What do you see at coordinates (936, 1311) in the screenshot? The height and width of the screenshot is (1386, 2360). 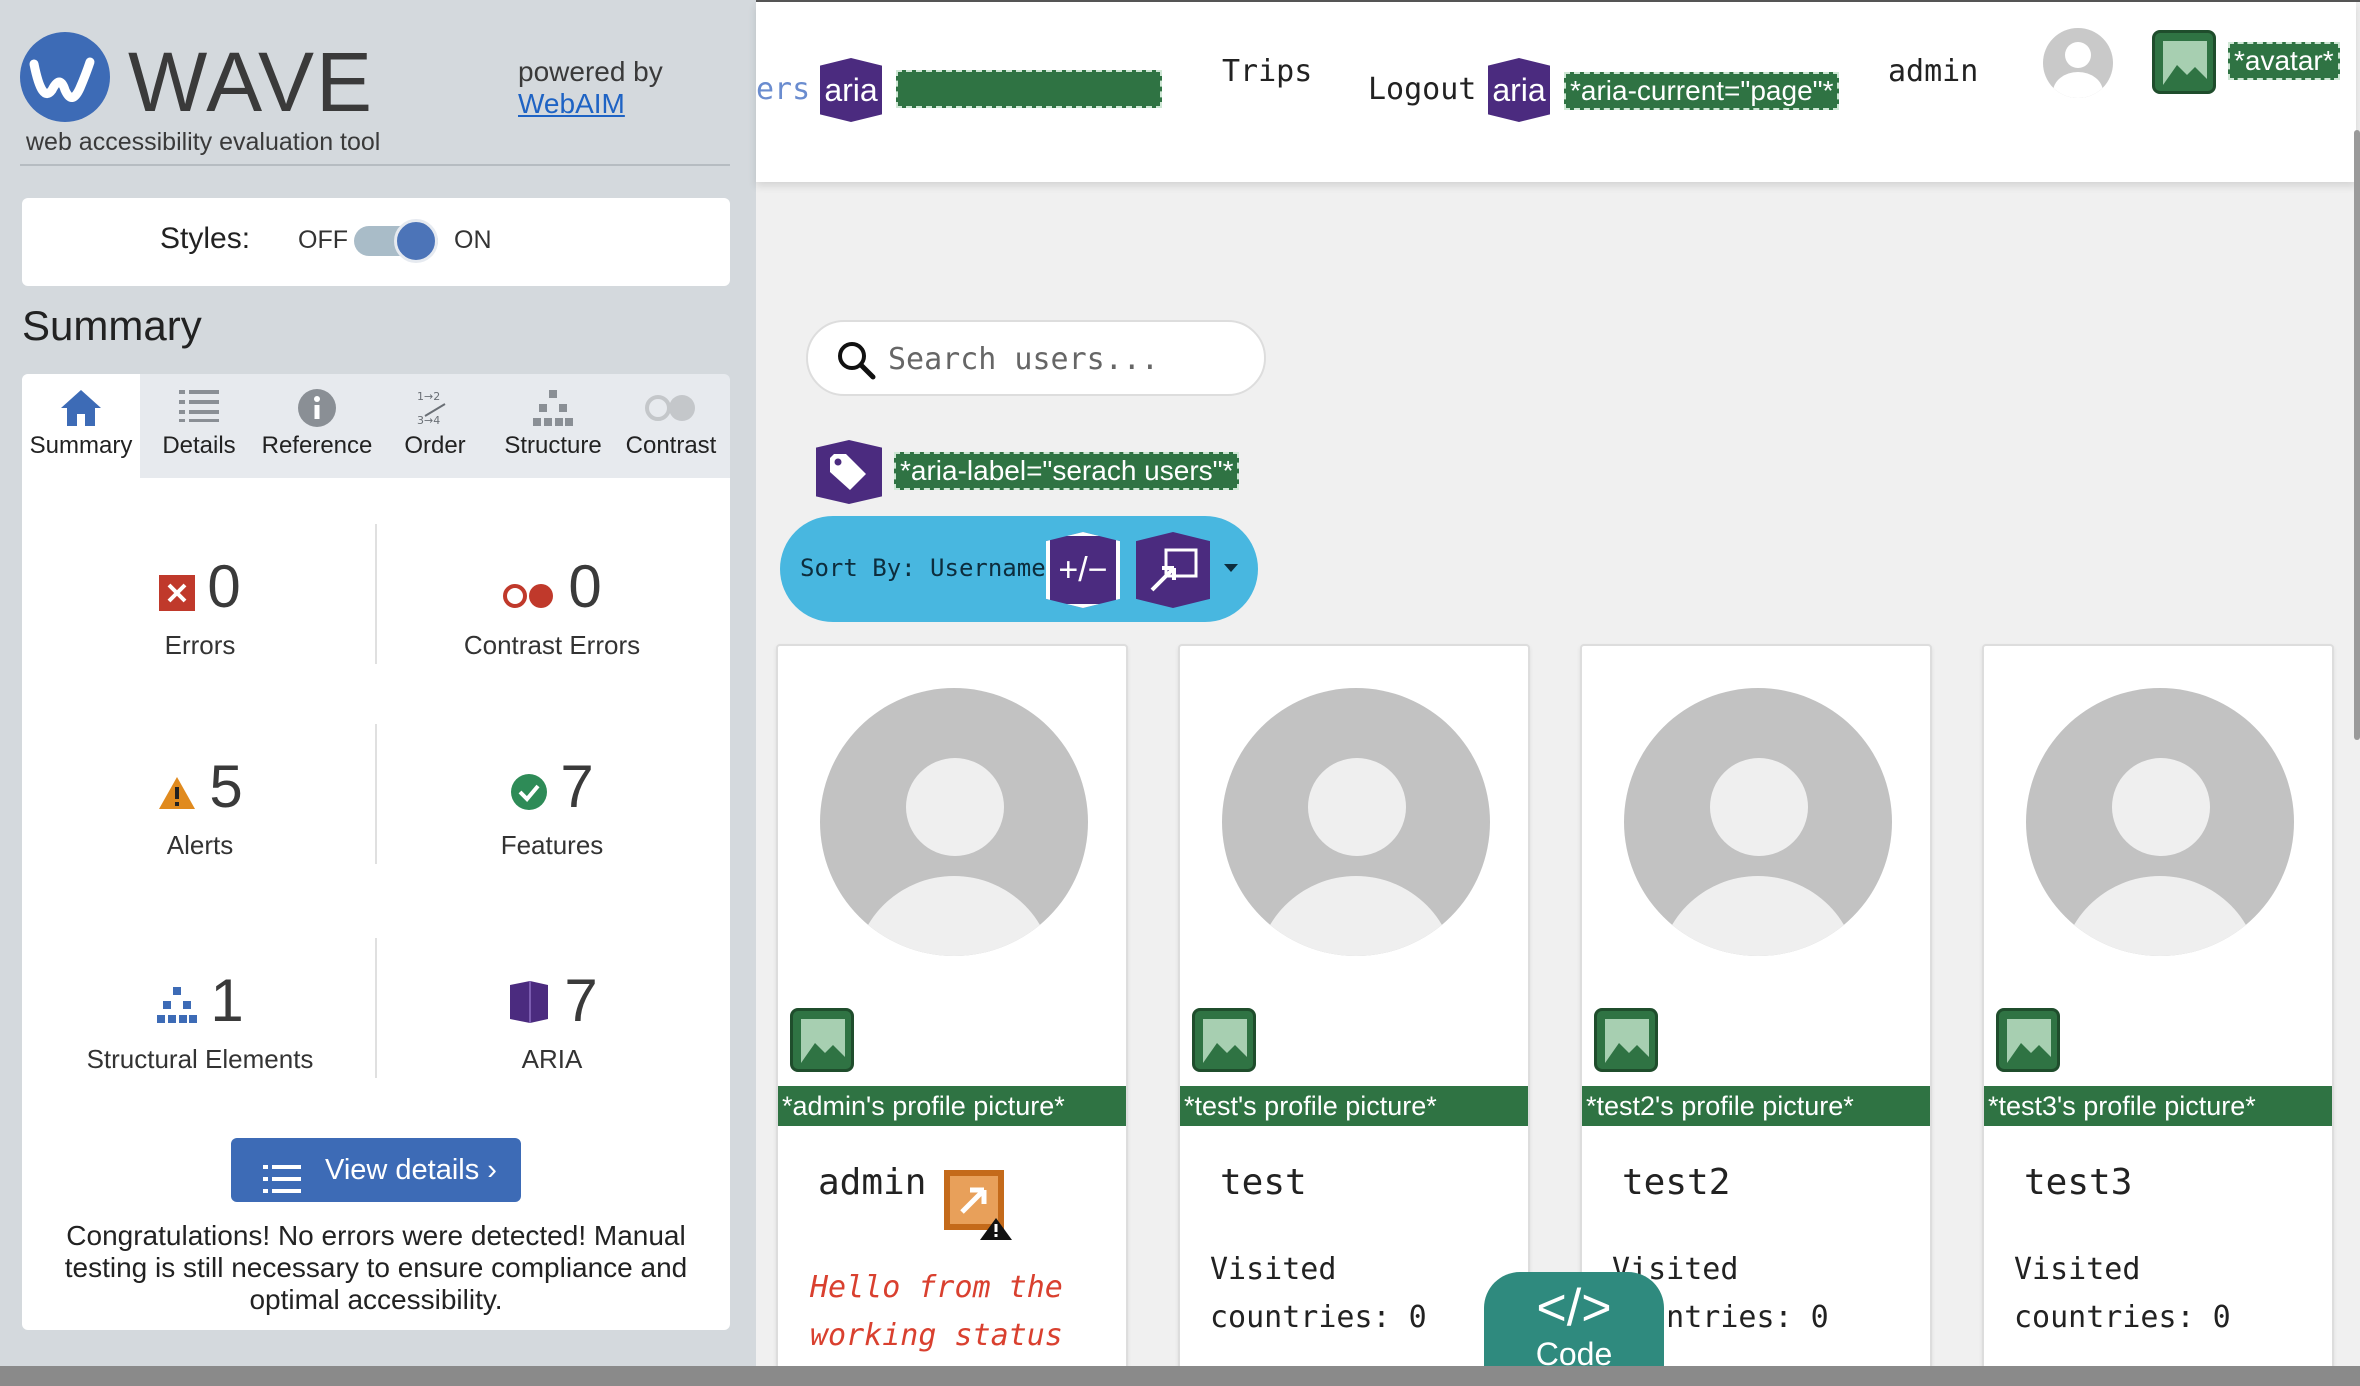 I see `user-status: Hello from the working status` at bounding box center [936, 1311].